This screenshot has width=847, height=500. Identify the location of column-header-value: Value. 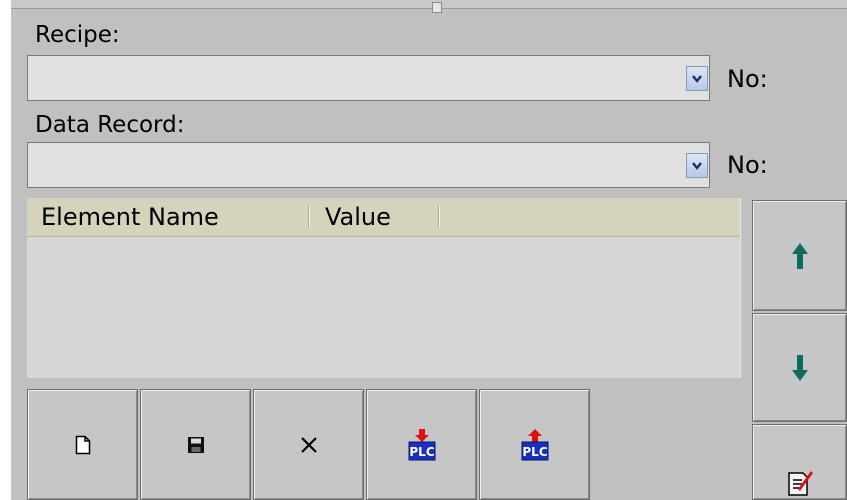
(358, 217).